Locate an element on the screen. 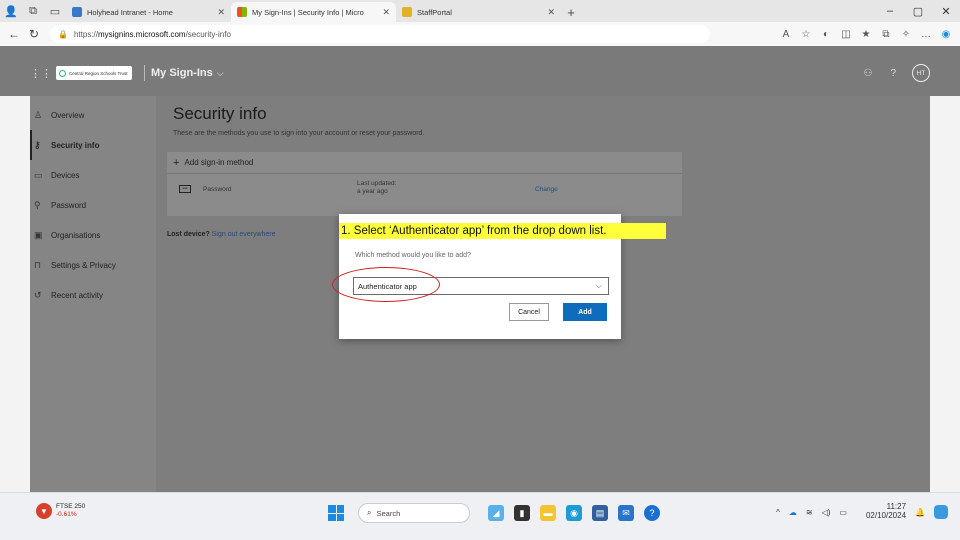 Image resolution: width=960 pixels, height=540 pixels. close-window-button: ✕ is located at coordinates (946, 11).